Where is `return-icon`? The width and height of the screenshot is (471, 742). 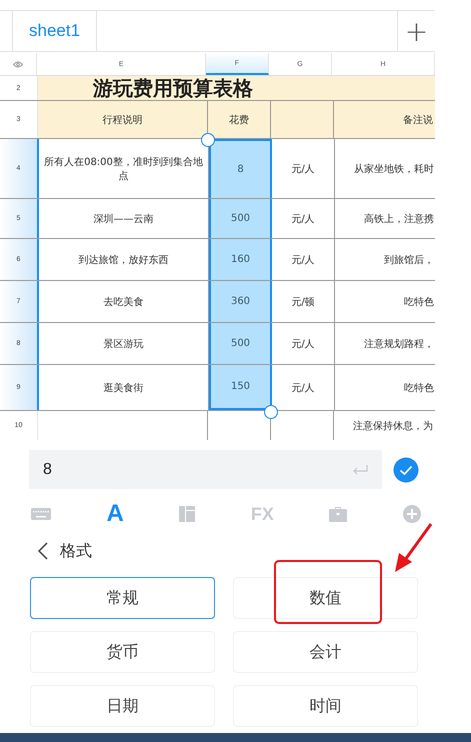 return-icon is located at coordinates (360, 470).